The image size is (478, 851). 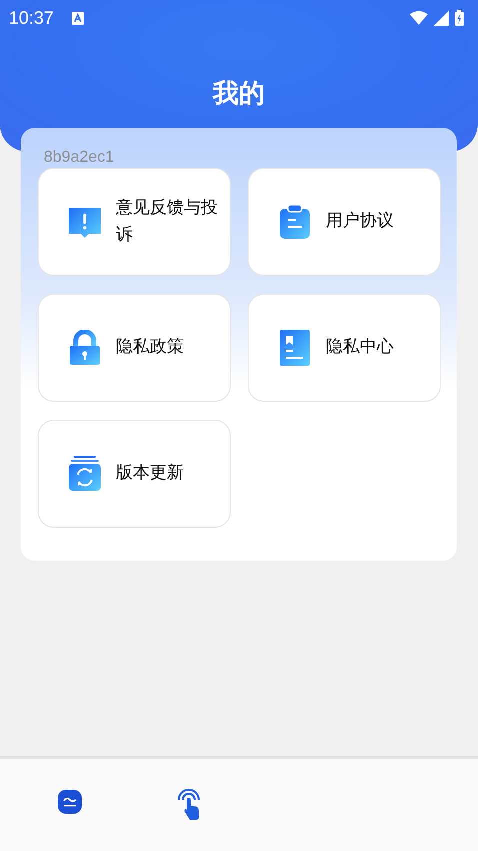 What do you see at coordinates (78, 18) in the screenshot?
I see `keyboard-icon` at bounding box center [78, 18].